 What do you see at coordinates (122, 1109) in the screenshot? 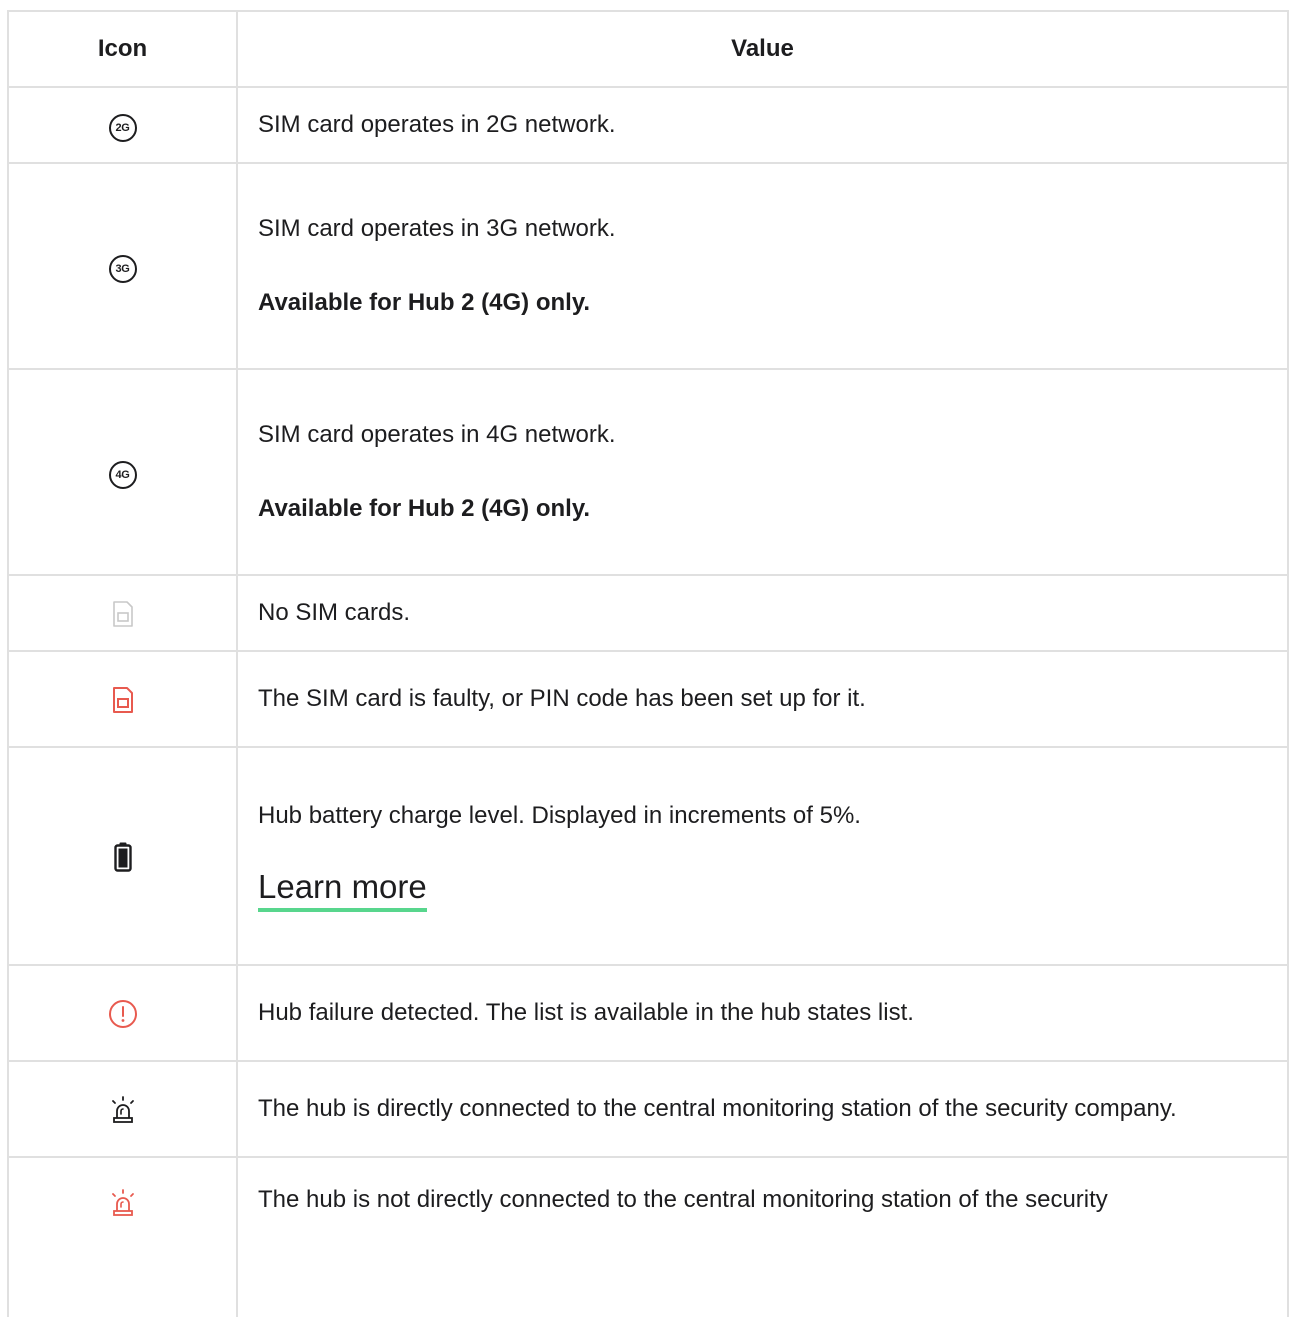
I see `siren-connected-icon` at bounding box center [122, 1109].